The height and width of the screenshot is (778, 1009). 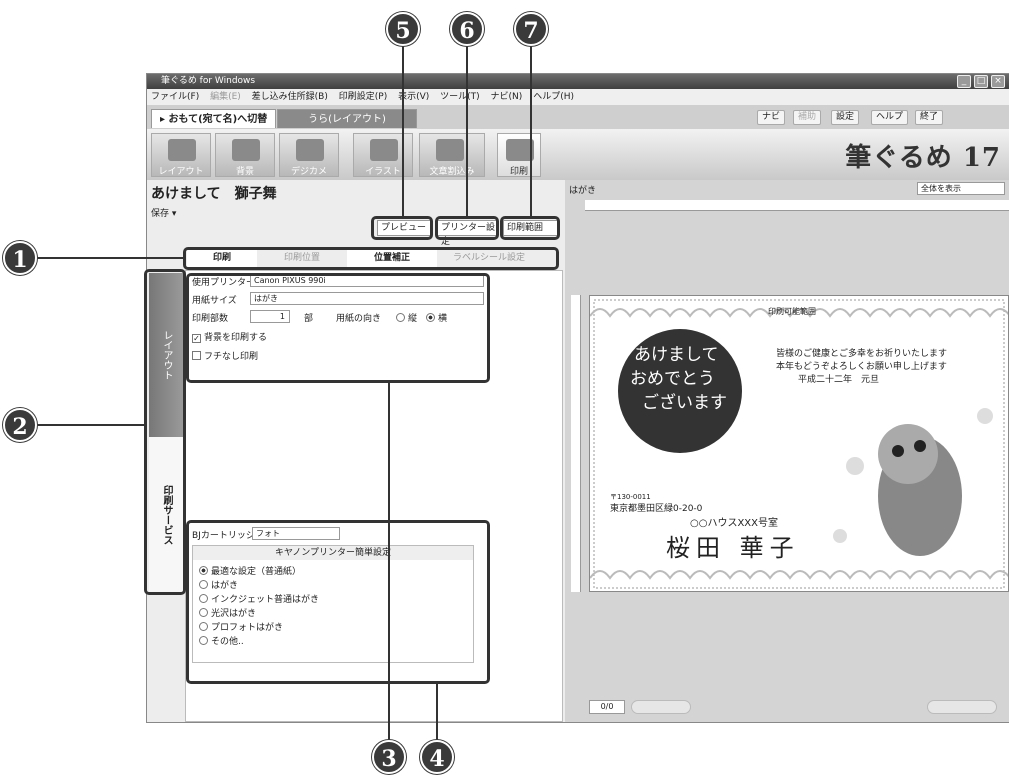 What do you see at coordinates (684, 403) in the screenshot?
I see `greeting-line-3: ございます` at bounding box center [684, 403].